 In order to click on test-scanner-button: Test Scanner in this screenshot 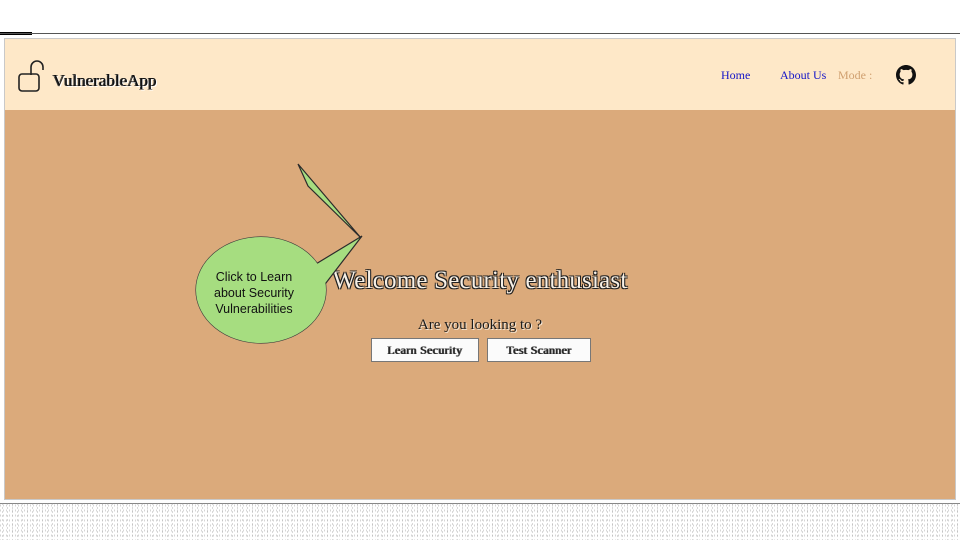, I will do `click(539, 350)`.